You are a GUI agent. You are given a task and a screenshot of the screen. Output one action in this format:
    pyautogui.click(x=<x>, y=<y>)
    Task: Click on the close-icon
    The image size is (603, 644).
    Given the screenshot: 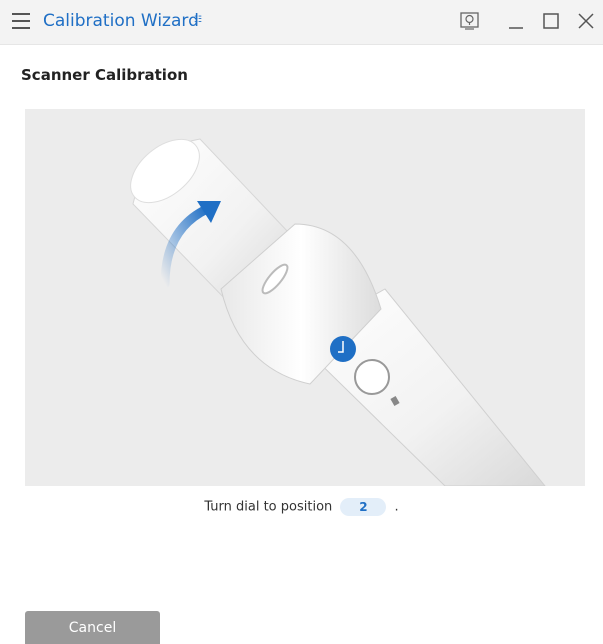 What is the action you would take?
    pyautogui.click(x=586, y=21)
    